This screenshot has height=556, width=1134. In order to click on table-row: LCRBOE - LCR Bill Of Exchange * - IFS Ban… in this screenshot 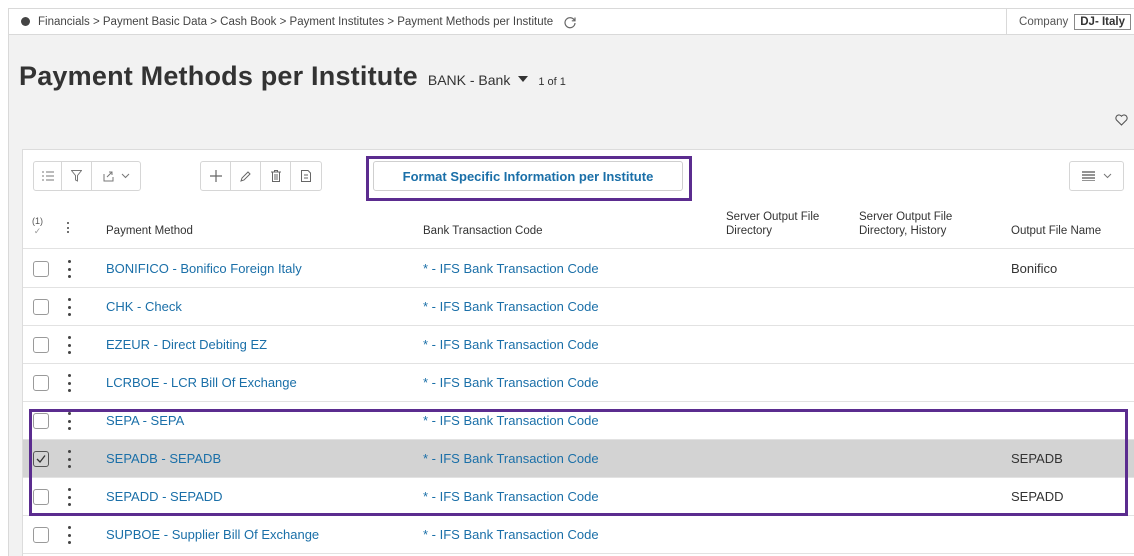, I will do `click(578, 383)`.